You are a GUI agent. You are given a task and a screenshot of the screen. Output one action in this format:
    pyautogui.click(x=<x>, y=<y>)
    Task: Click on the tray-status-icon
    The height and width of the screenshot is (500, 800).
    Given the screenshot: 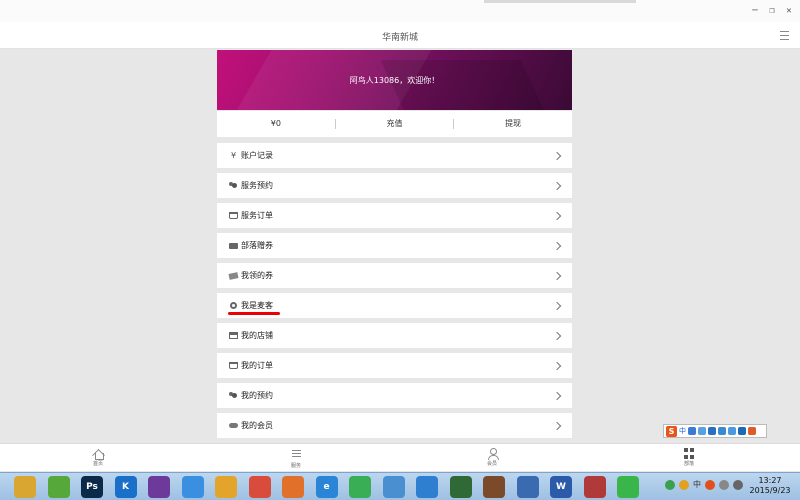 What is the action you would take?
    pyautogui.click(x=670, y=484)
    